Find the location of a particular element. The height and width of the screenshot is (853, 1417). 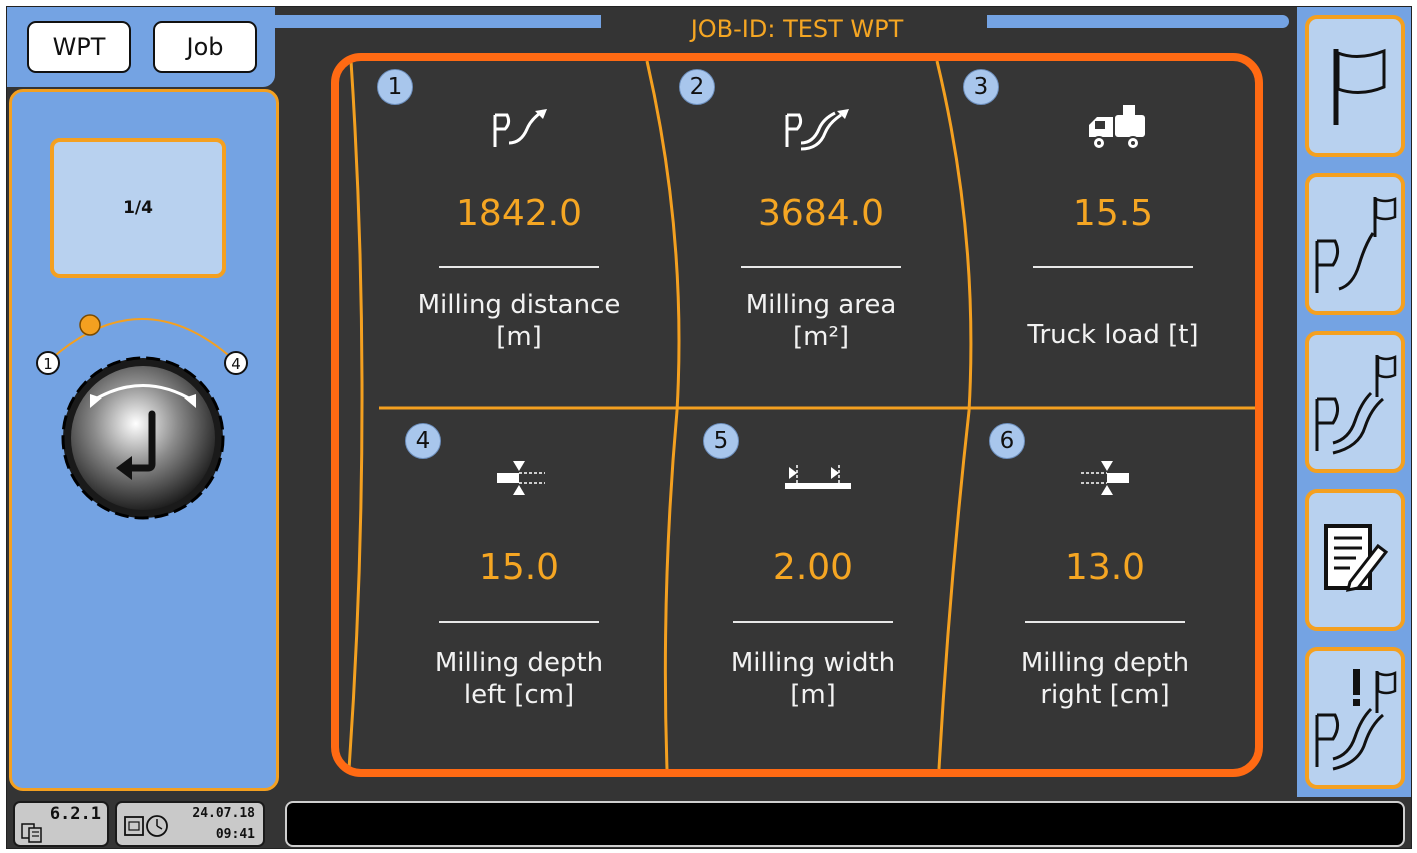

milling-distance-icon is located at coordinates (520, 128).